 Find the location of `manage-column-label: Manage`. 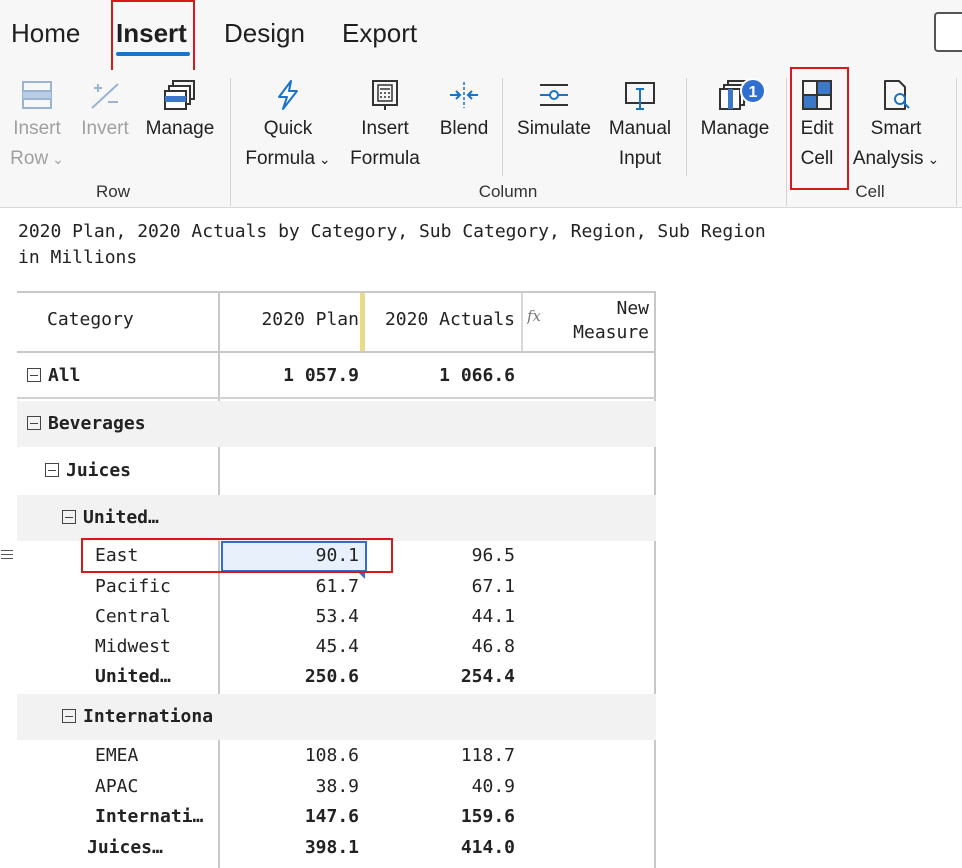

manage-column-label: Manage is located at coordinates (735, 128).